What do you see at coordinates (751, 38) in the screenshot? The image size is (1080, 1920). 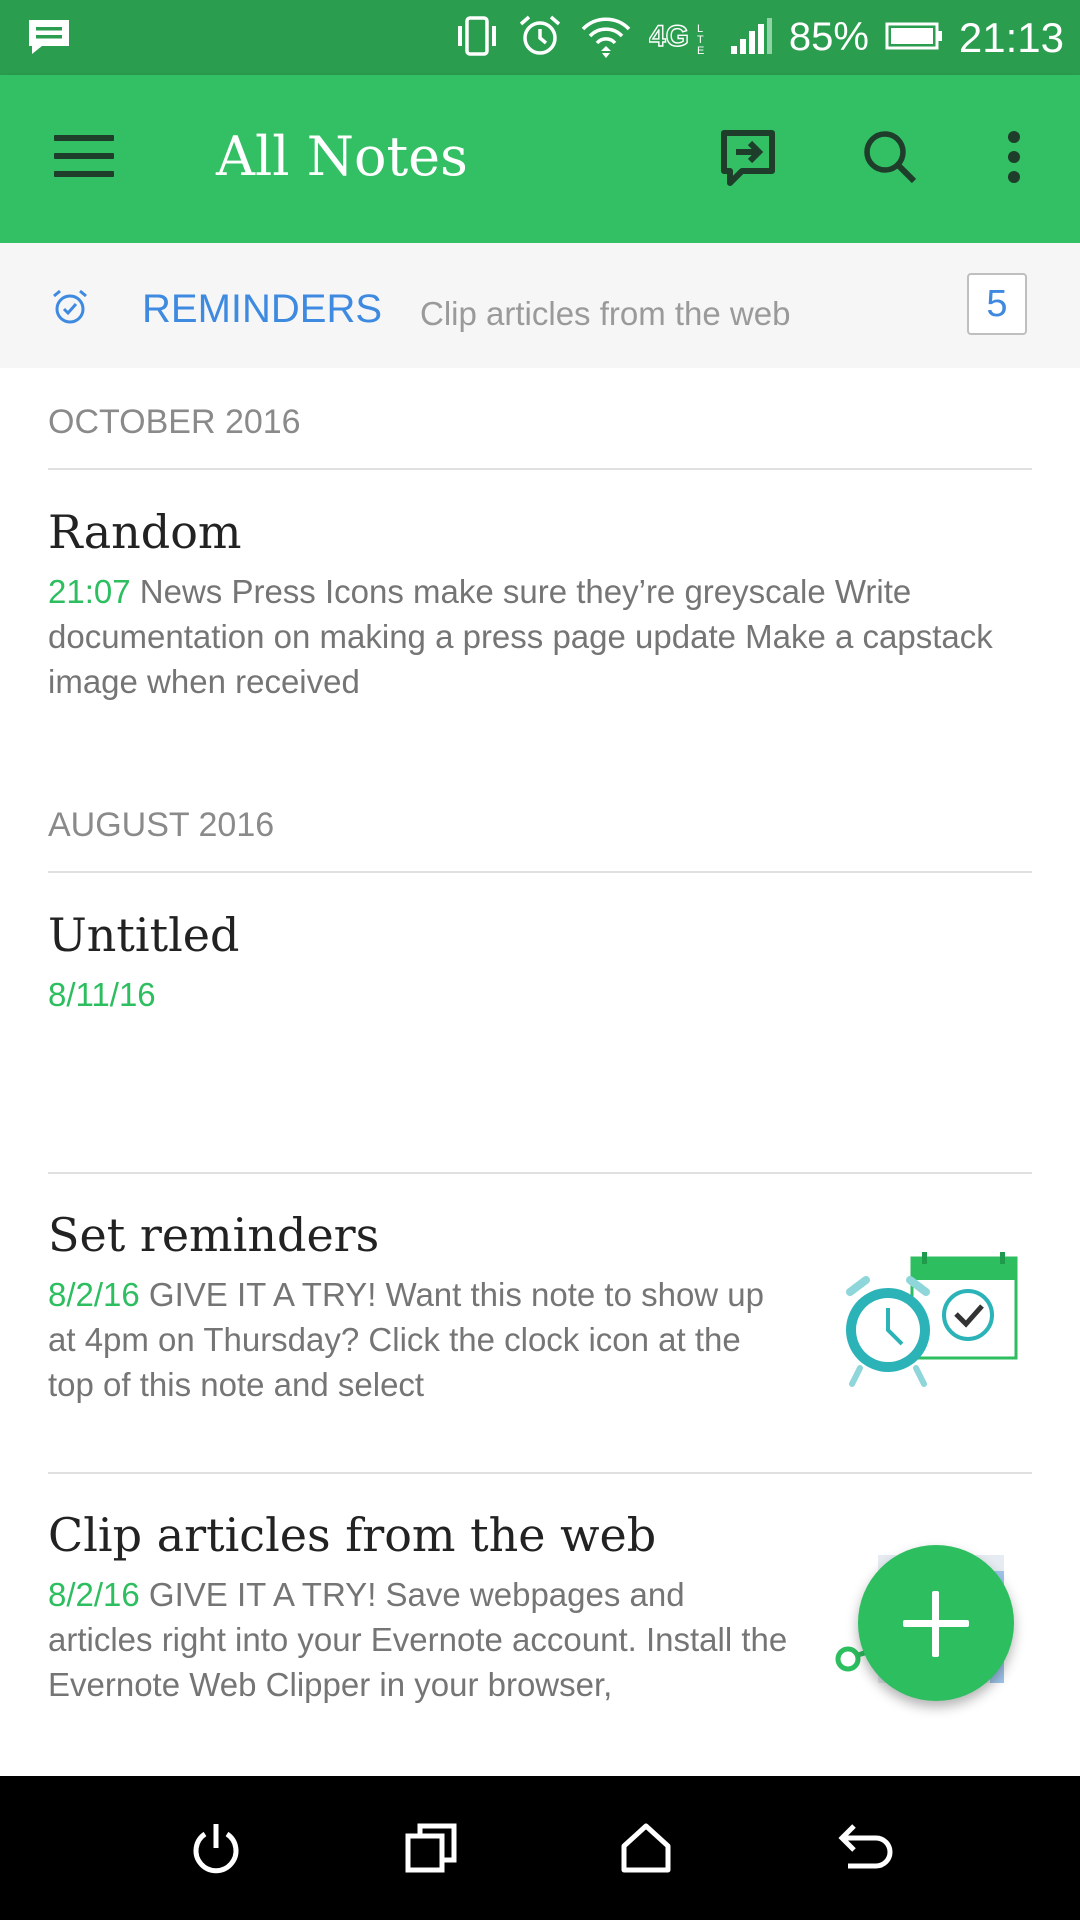 I see `signal-icon` at bounding box center [751, 38].